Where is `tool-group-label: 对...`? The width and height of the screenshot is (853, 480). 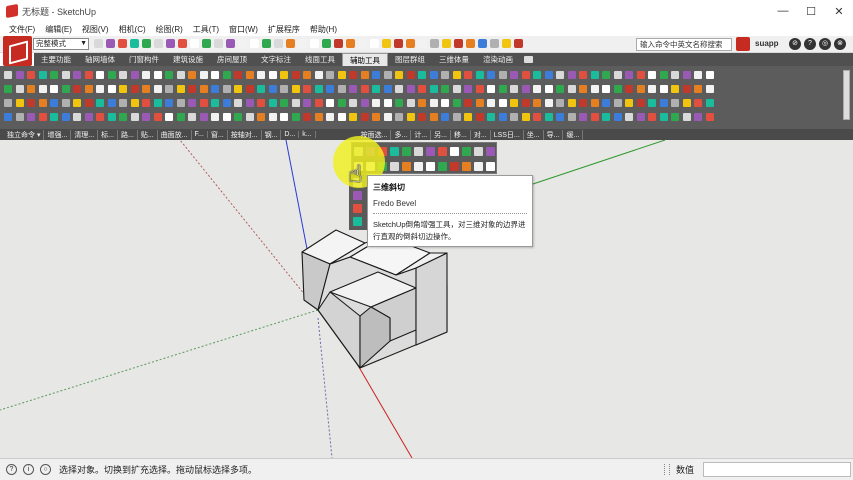
tool-group-label: 对... is located at coordinates (481, 134).